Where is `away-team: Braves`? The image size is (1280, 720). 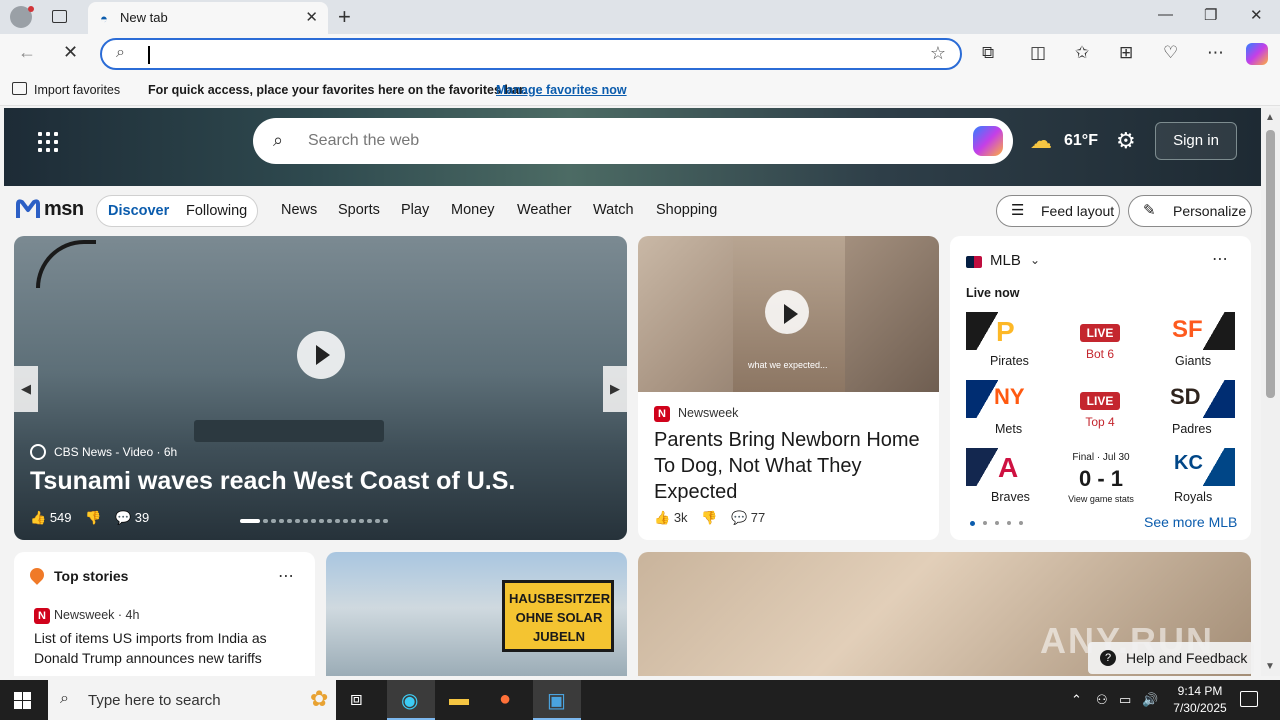 away-team: Braves is located at coordinates (1010, 497).